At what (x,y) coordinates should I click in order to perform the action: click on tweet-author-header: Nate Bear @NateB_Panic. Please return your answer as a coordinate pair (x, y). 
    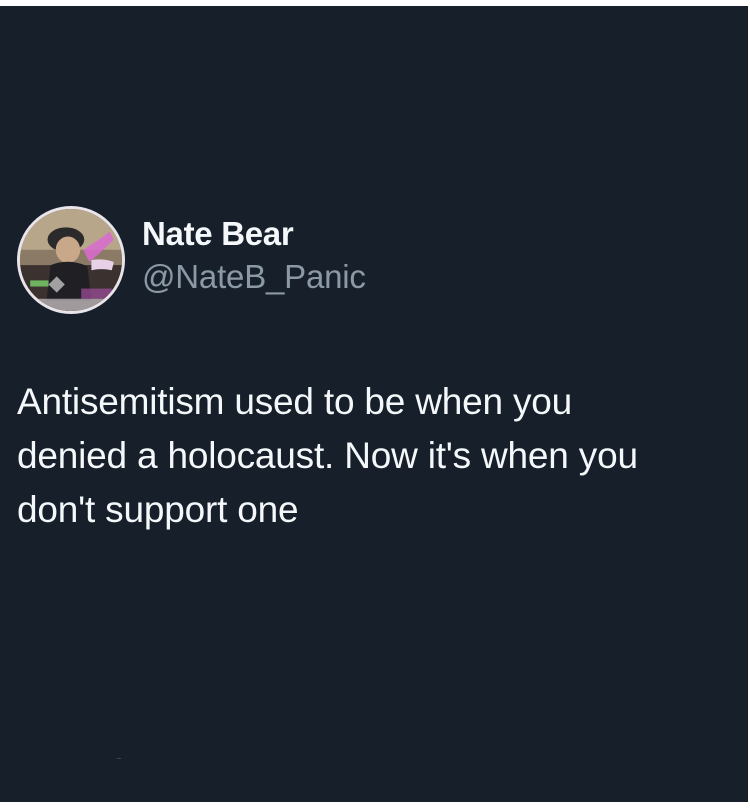
    Looking at the image, I should click on (191, 260).